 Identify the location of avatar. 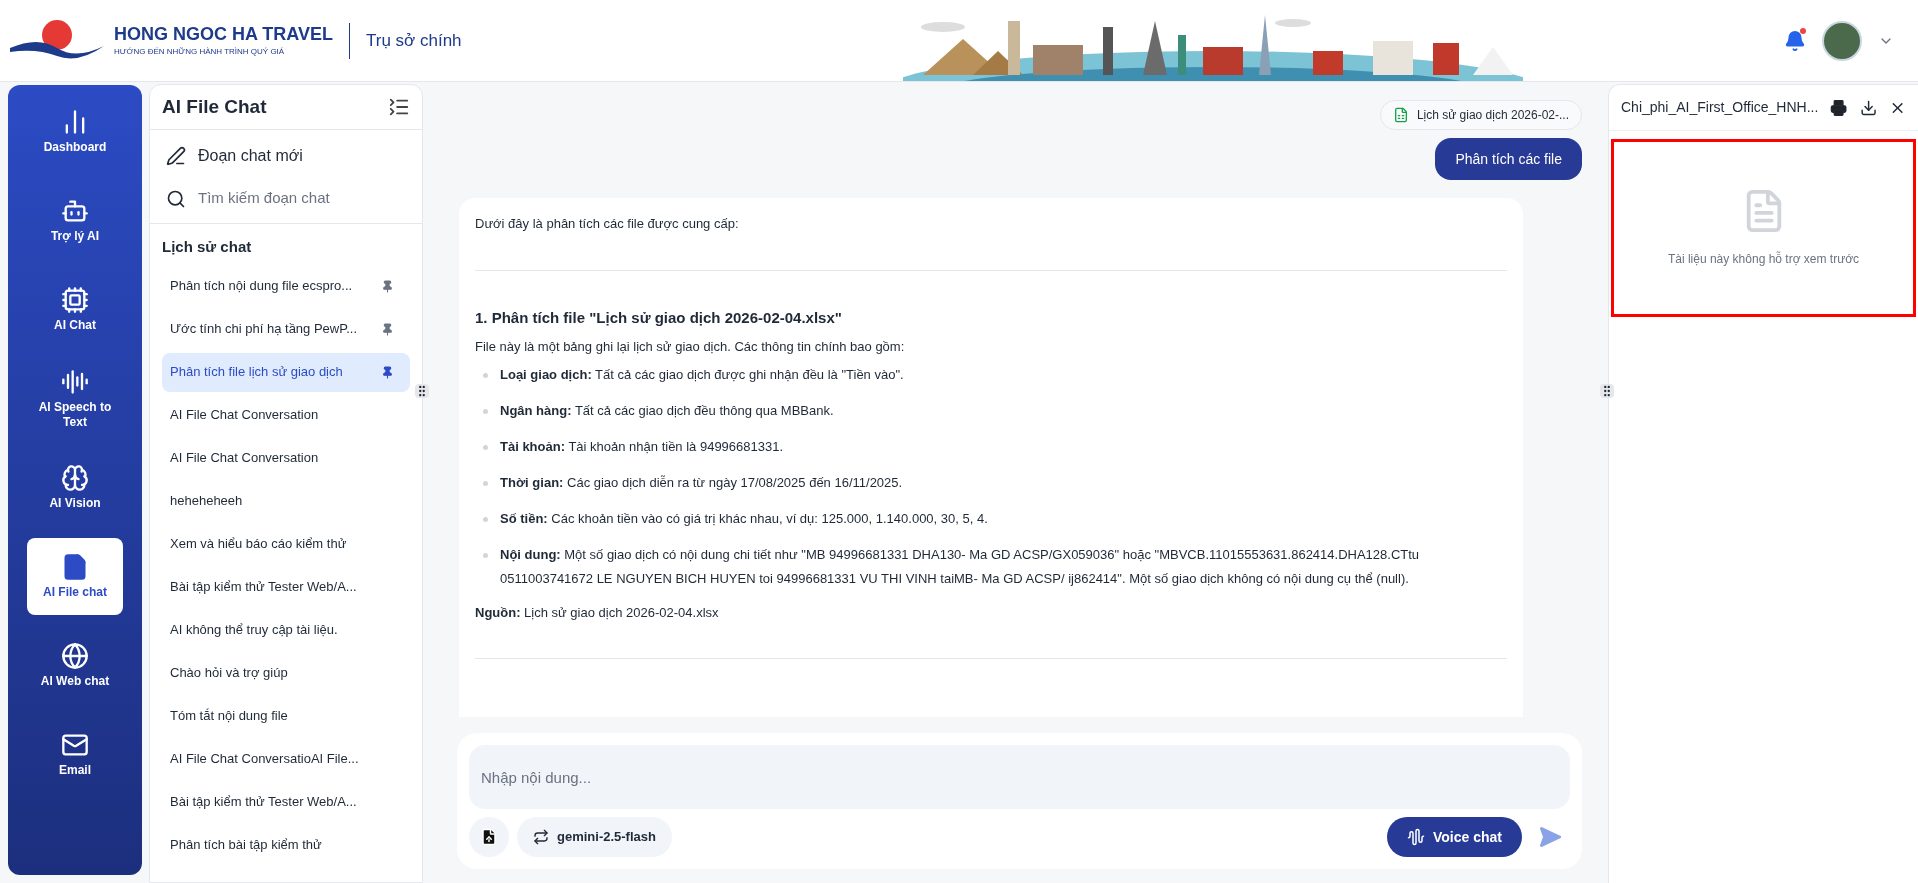
(1842, 40).